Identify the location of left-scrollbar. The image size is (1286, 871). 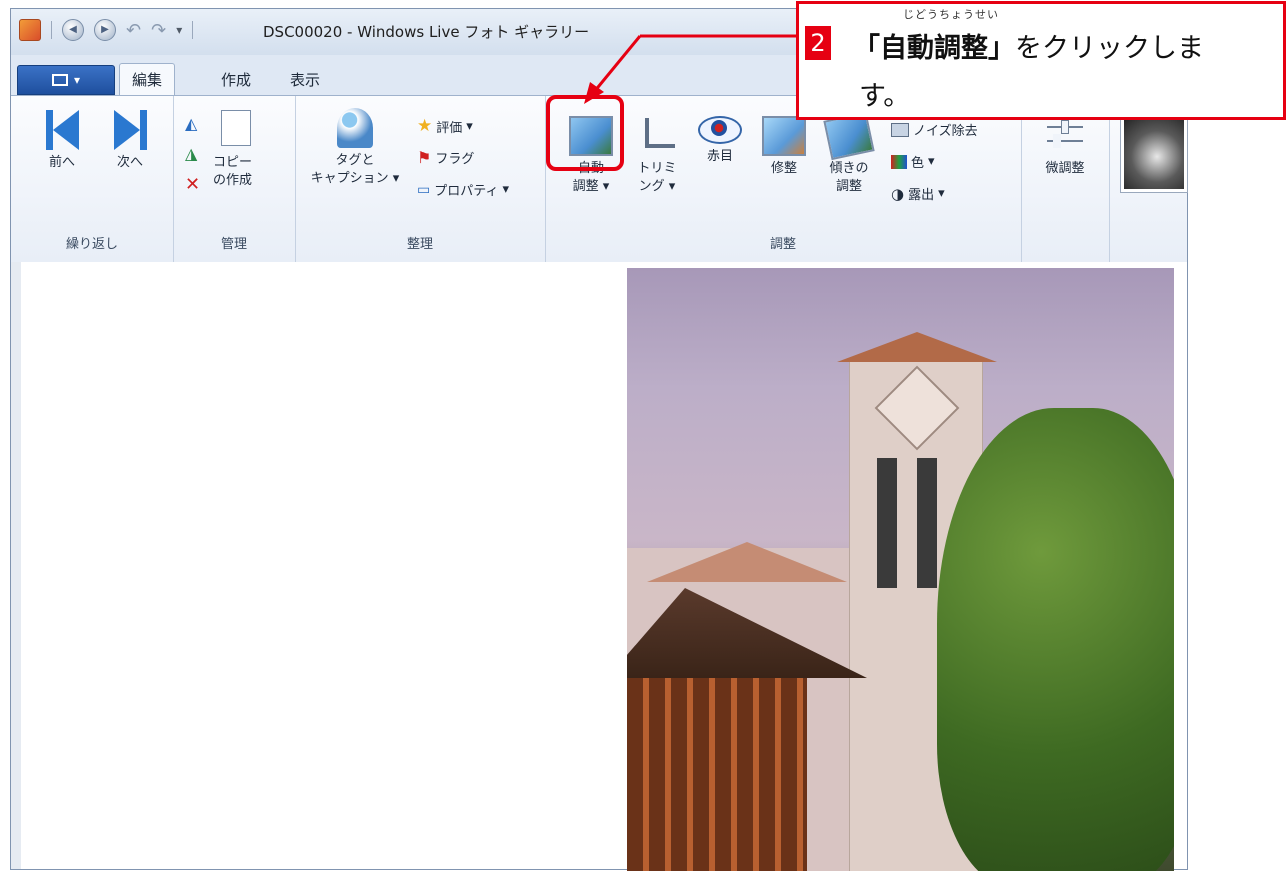
(16, 565).